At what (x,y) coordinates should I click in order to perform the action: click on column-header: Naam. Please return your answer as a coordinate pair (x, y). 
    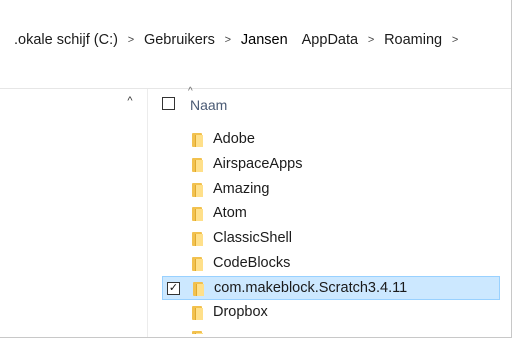
    Looking at the image, I should click on (325, 105).